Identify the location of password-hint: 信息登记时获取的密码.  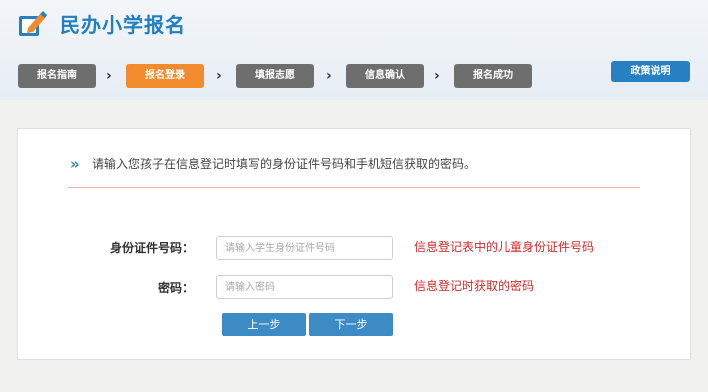
(474, 286).